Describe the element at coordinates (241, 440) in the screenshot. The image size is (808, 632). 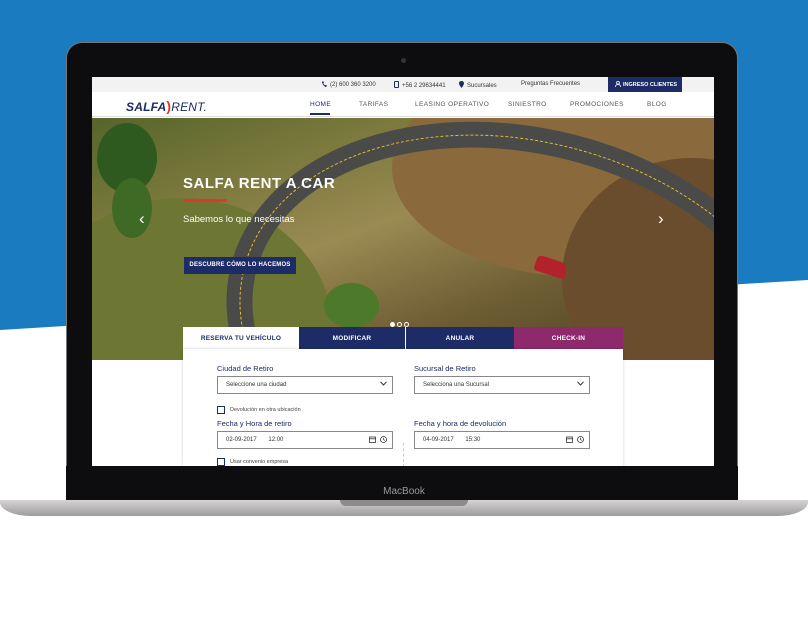
I see `pickup-date: 02-09-2017` at that location.